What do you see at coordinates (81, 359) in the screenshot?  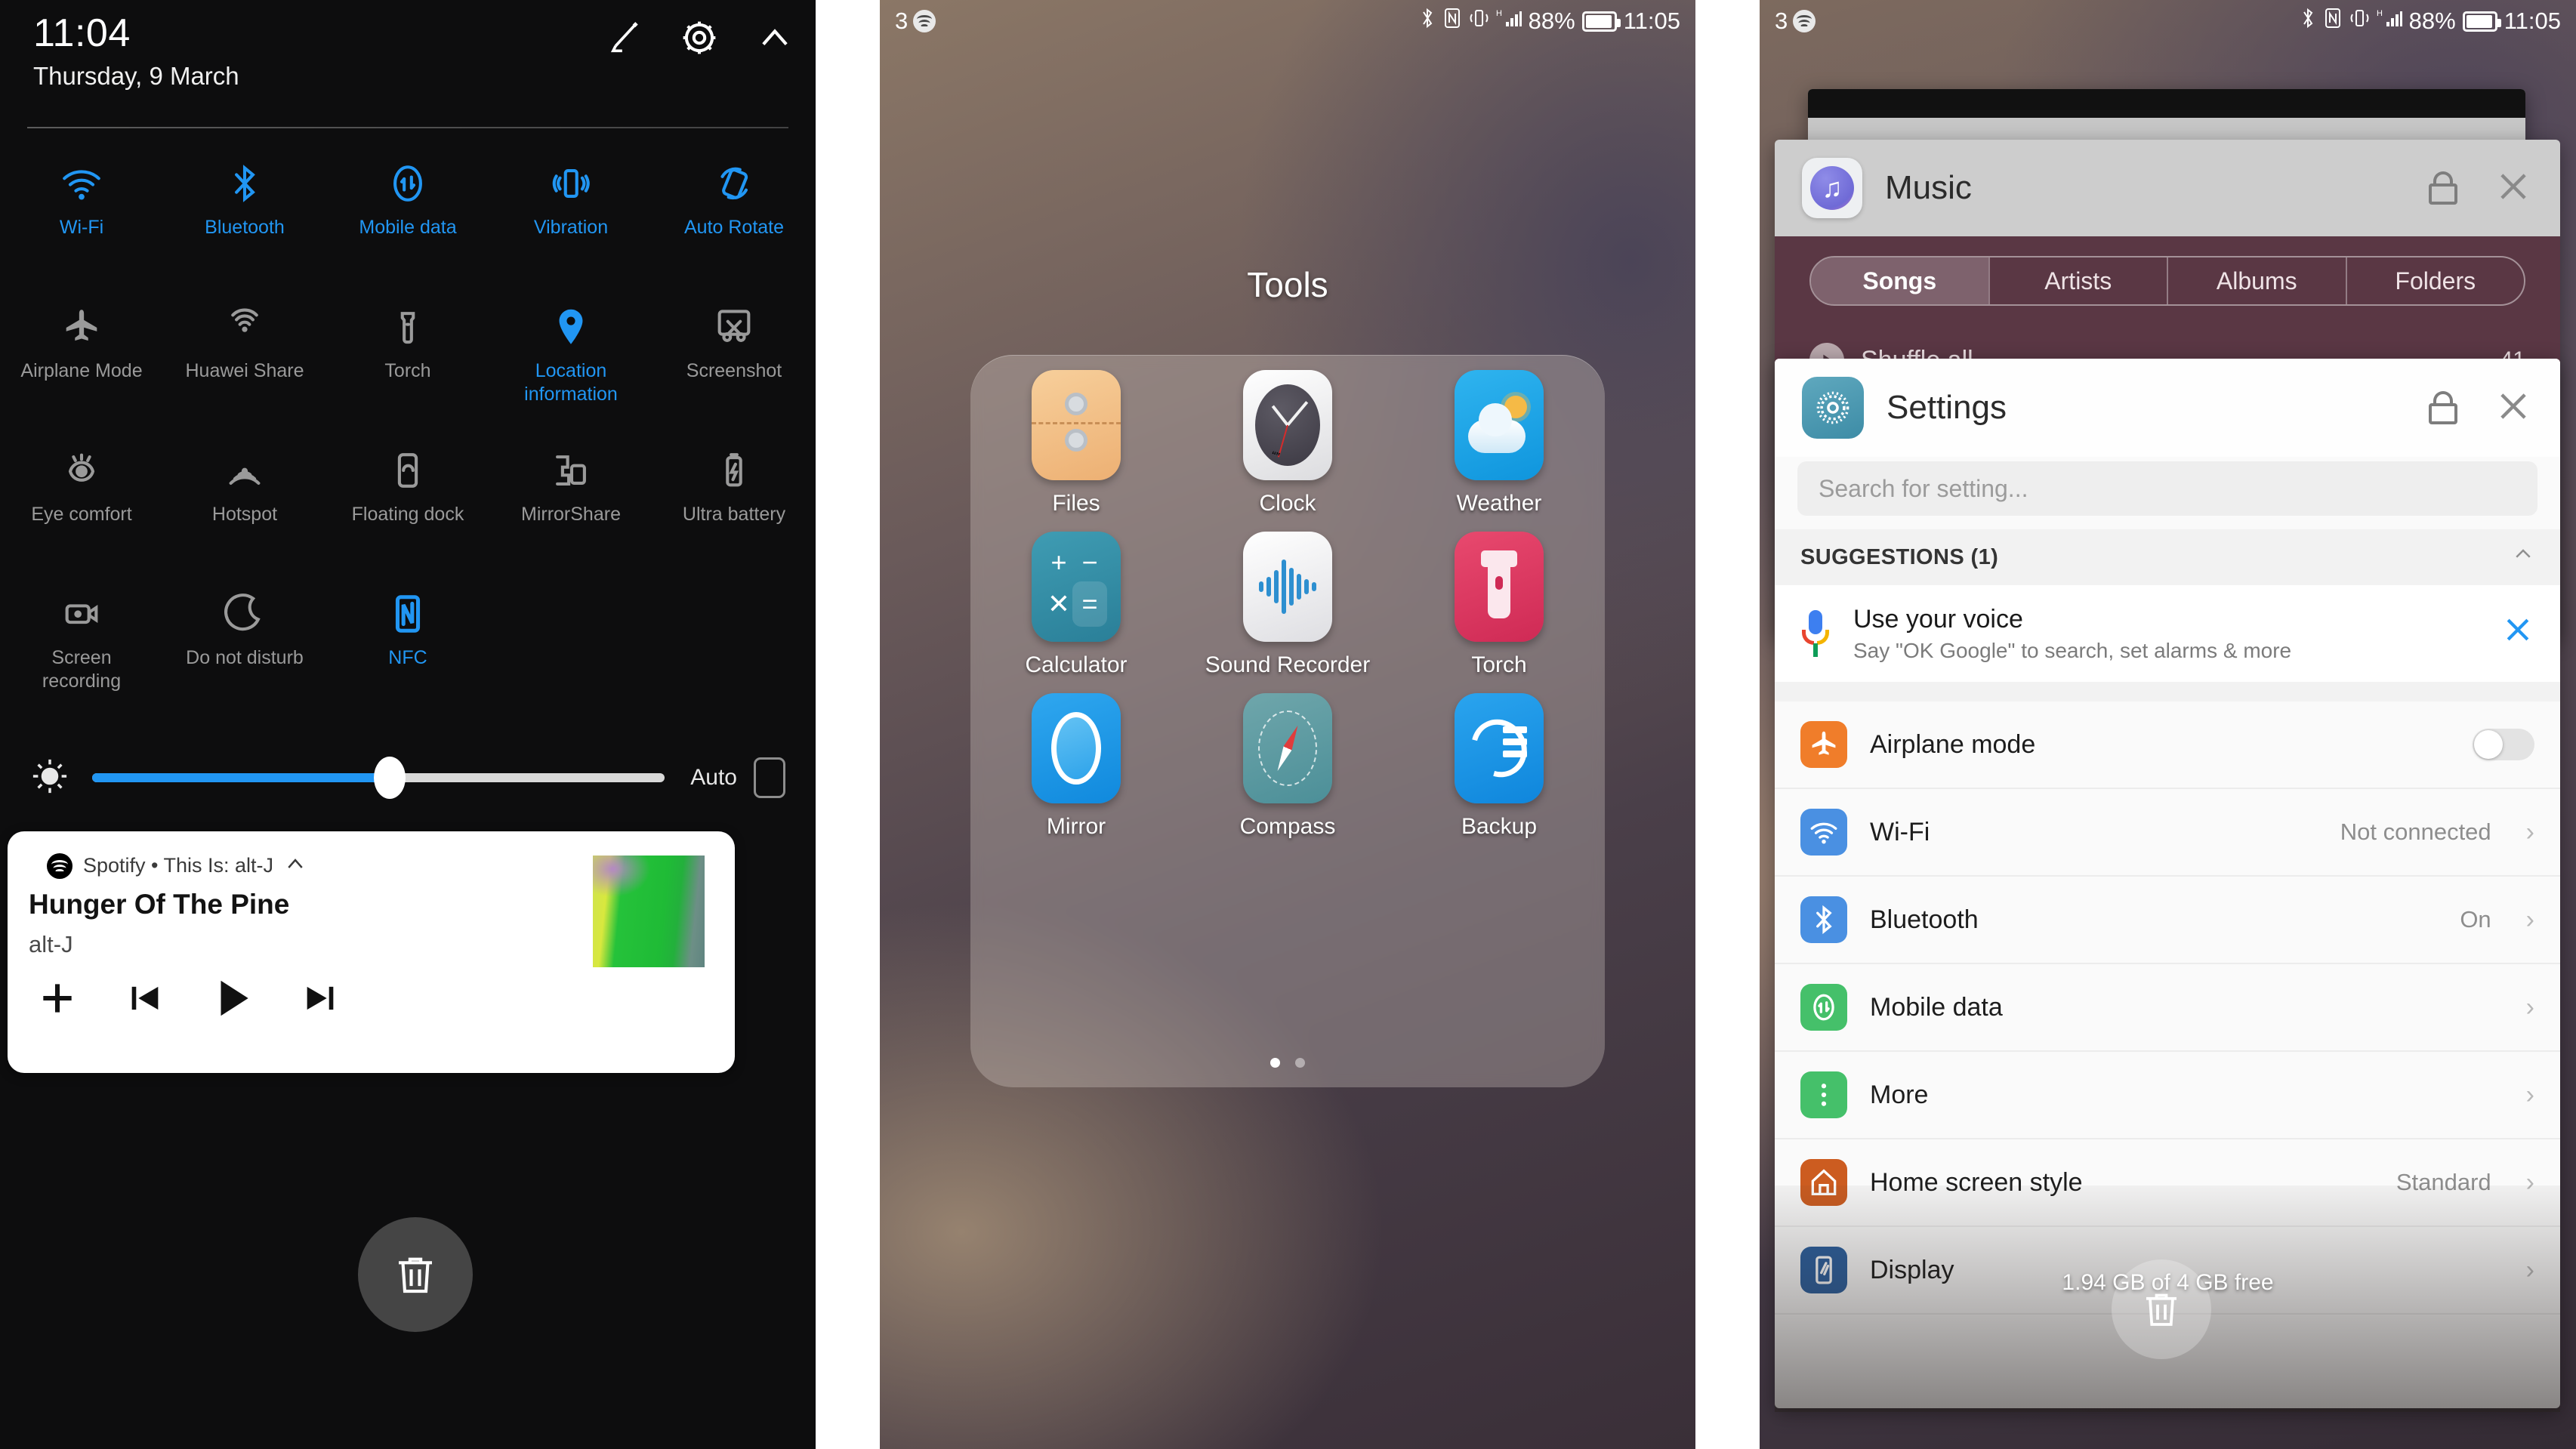 I see `quick-toggle-airplane-mode: Airplane Mode` at bounding box center [81, 359].